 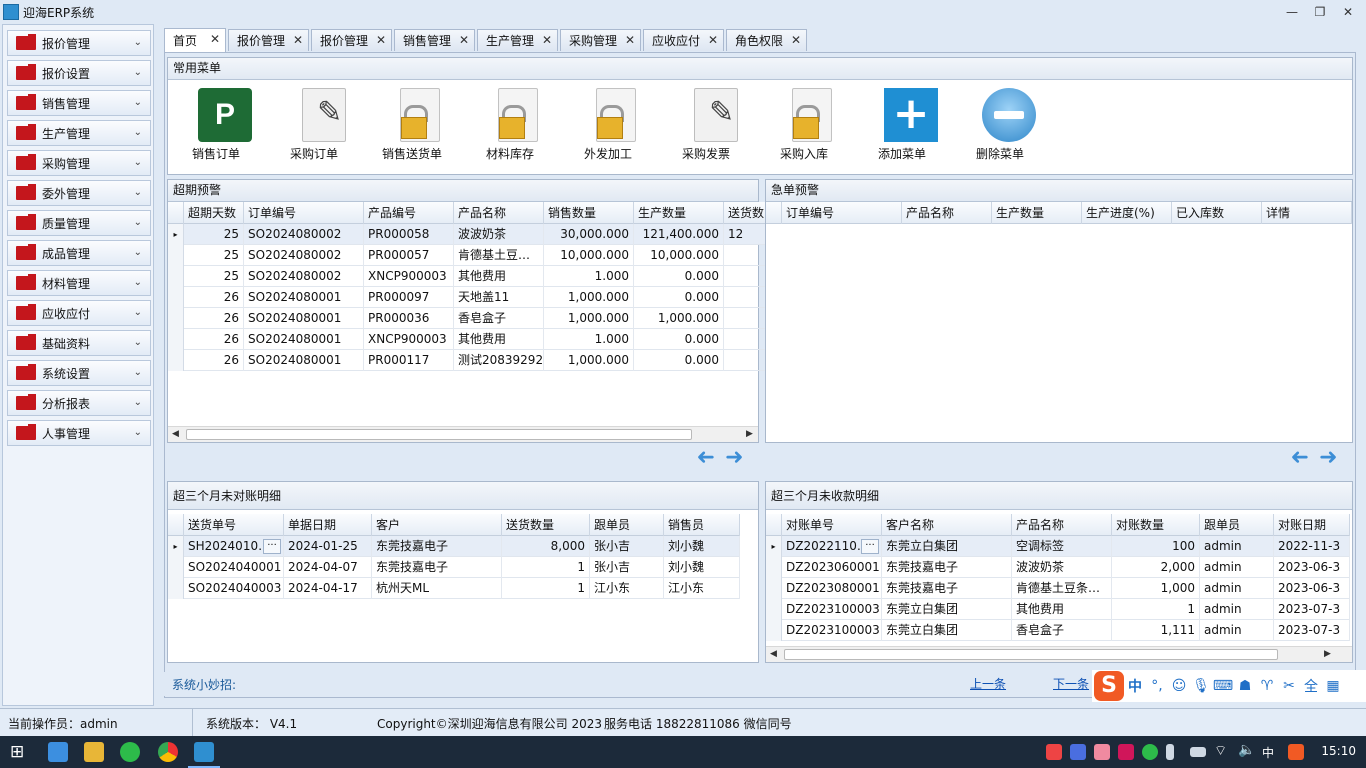 What do you see at coordinates (214, 213) in the screenshot?
I see `column-header: 超期天数` at bounding box center [214, 213].